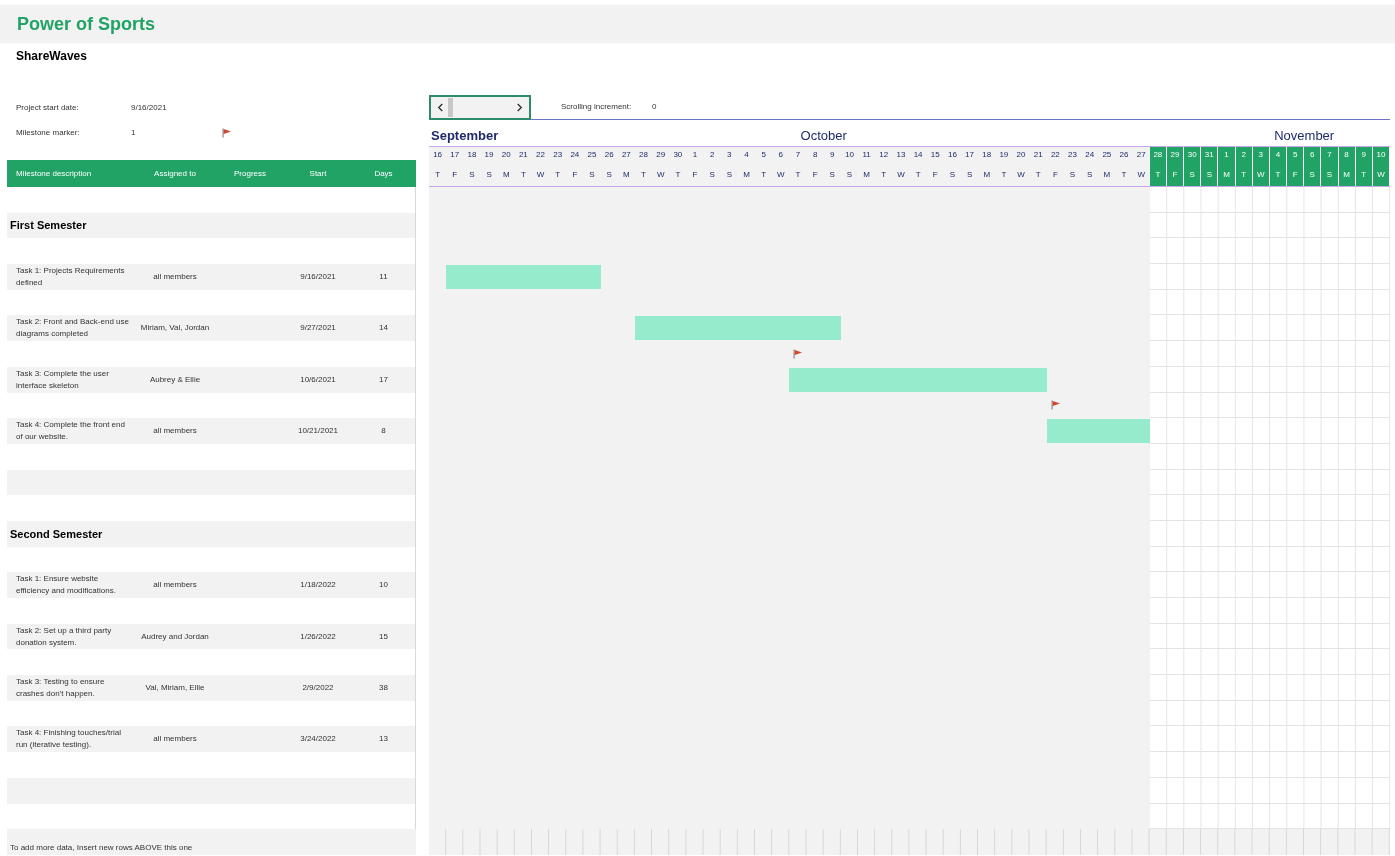  What do you see at coordinates (54, 173) in the screenshot?
I see `column-header: Milestone description` at bounding box center [54, 173].